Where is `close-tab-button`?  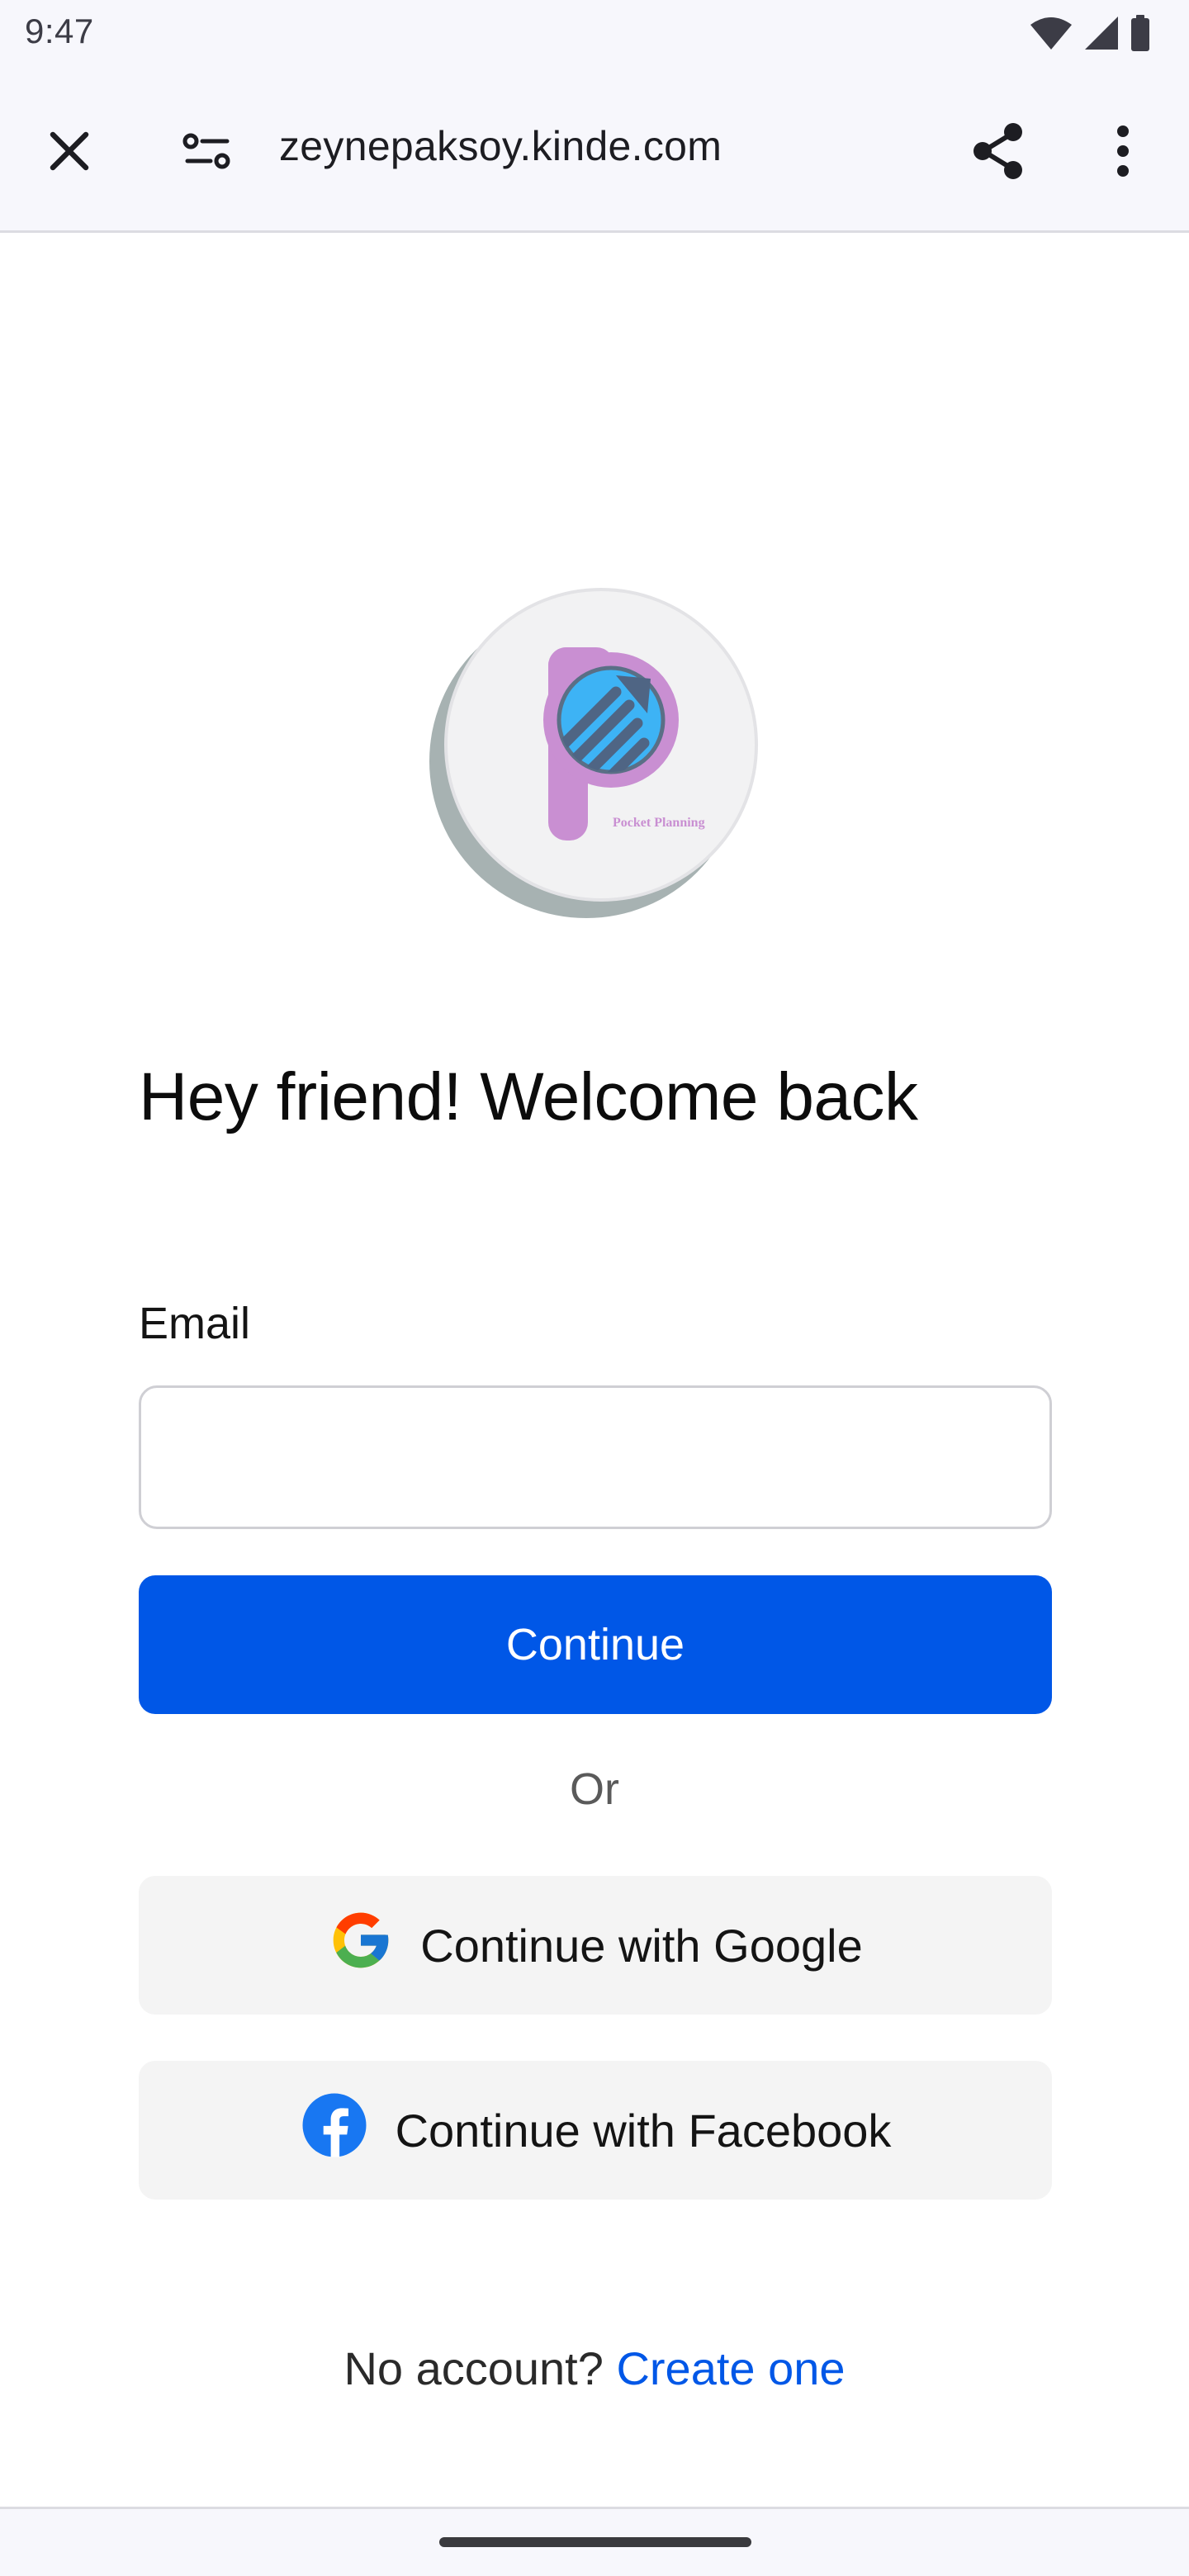
close-tab-button is located at coordinates (69, 152).